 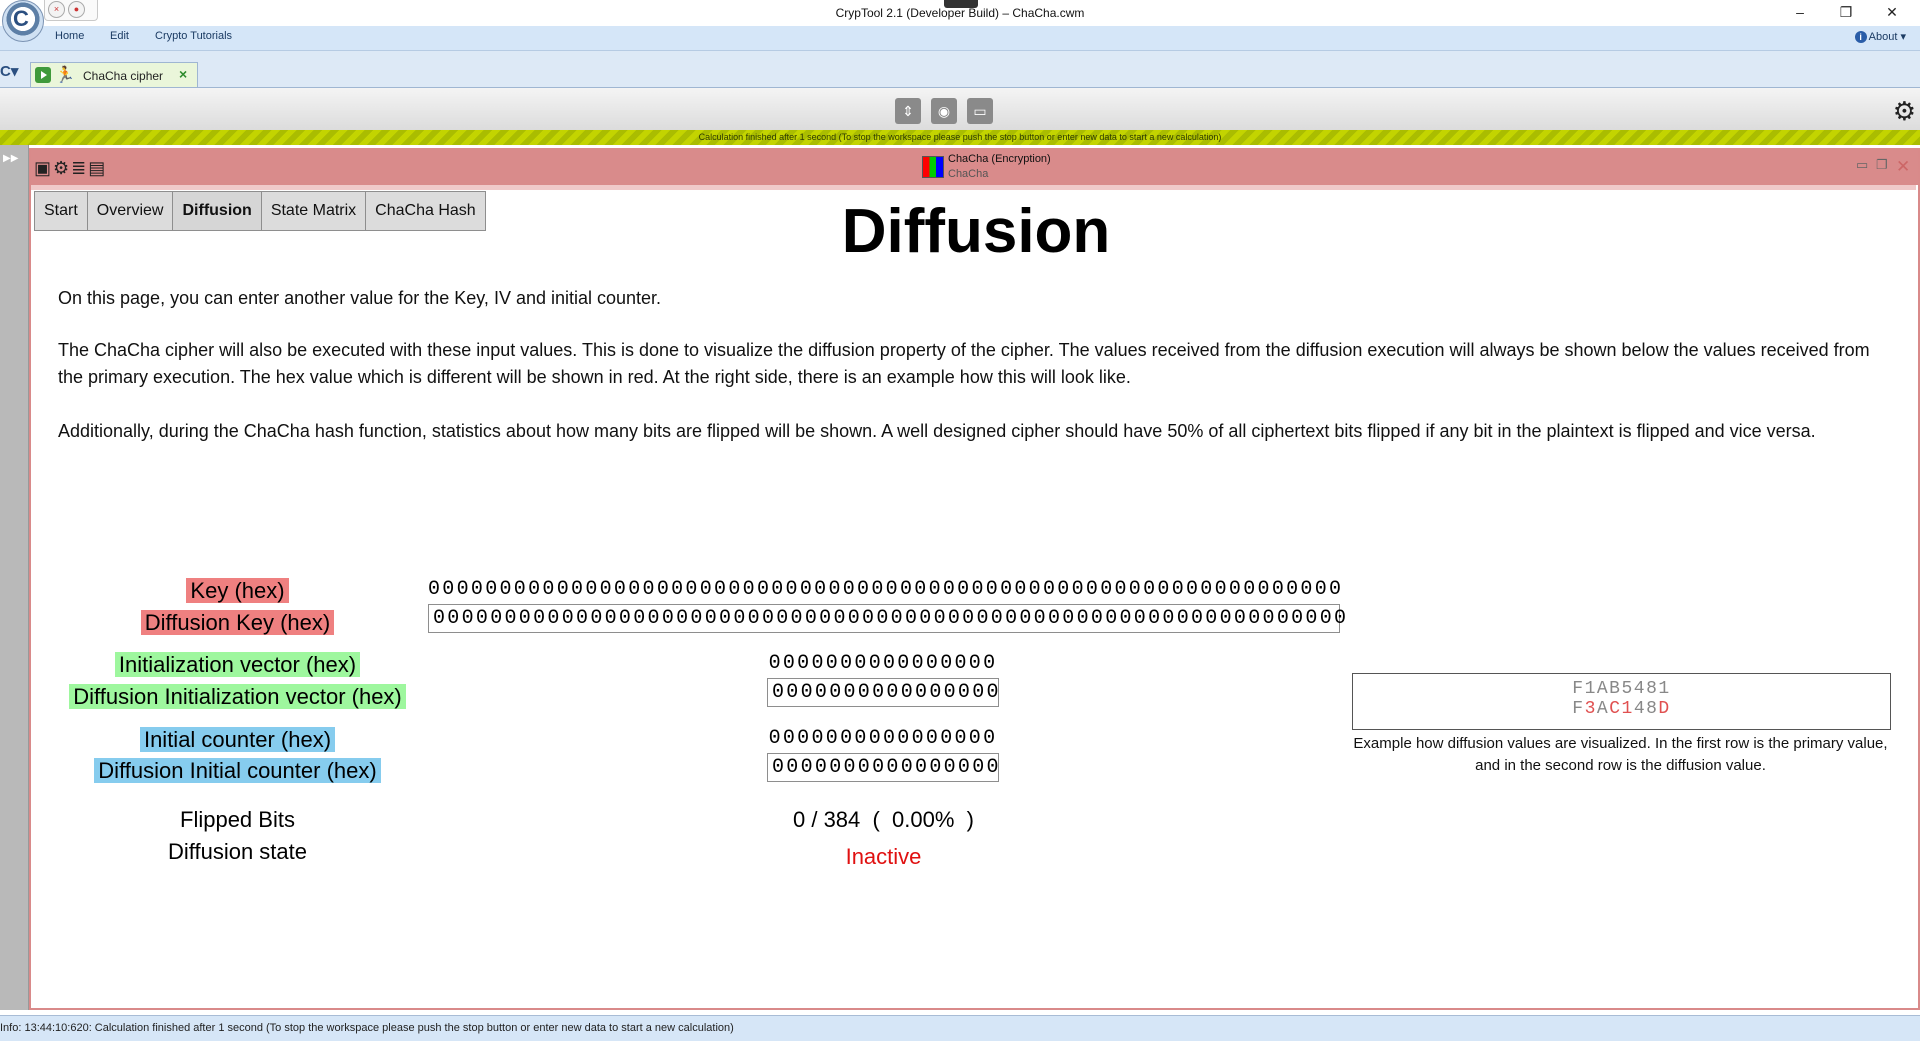 I want to click on key-label: Key (hex), so click(x=237, y=590).